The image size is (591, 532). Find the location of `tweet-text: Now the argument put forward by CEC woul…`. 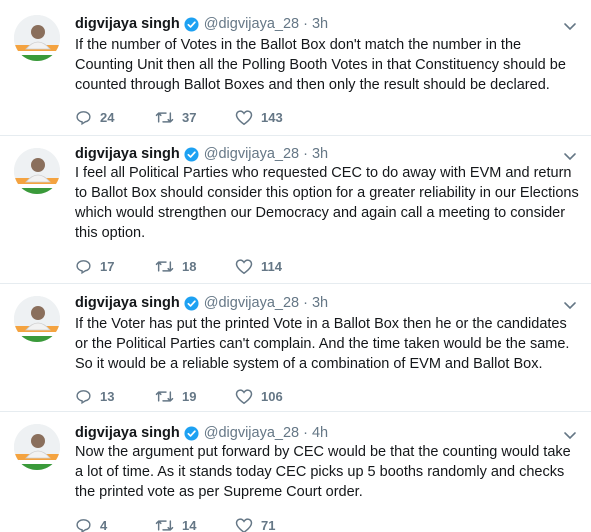

tweet-text: Now the argument put forward by CEC woul… is located at coordinates (323, 472).